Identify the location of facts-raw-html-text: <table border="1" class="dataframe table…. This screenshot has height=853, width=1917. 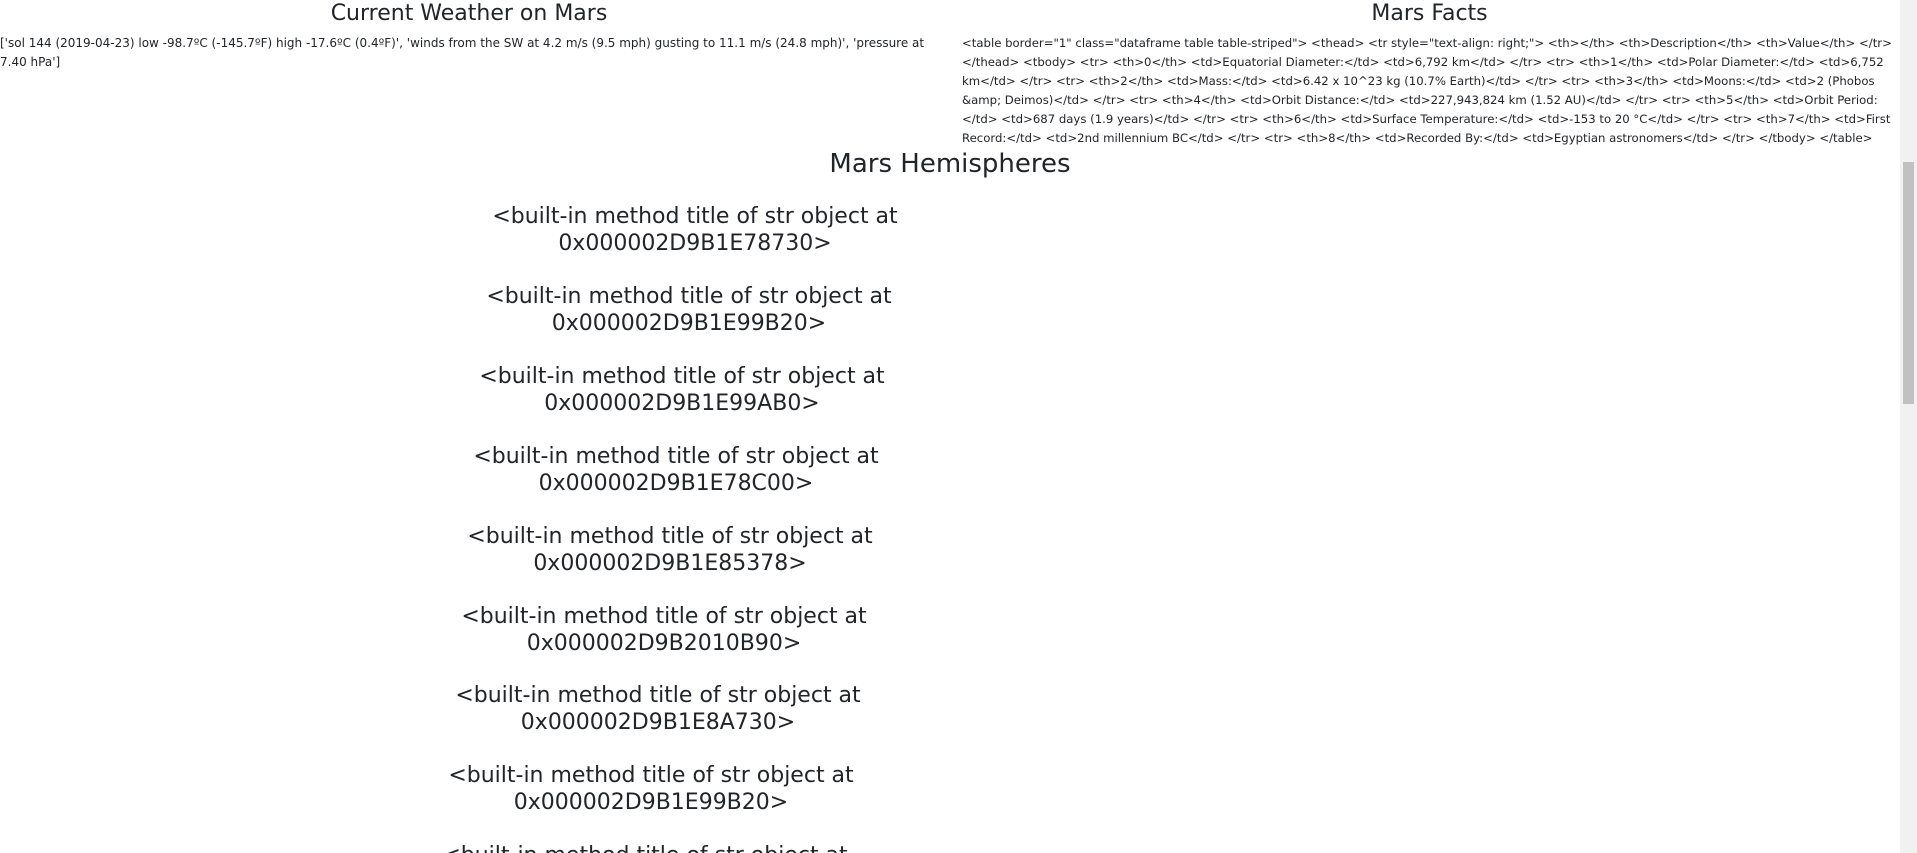
(1427, 90).